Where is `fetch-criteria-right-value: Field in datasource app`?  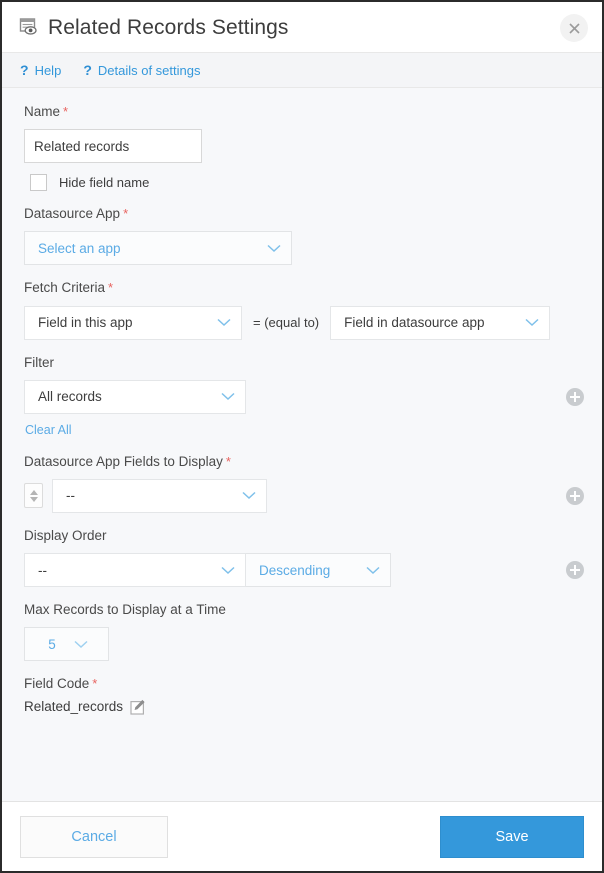 fetch-criteria-right-value: Field in datasource app is located at coordinates (414, 323).